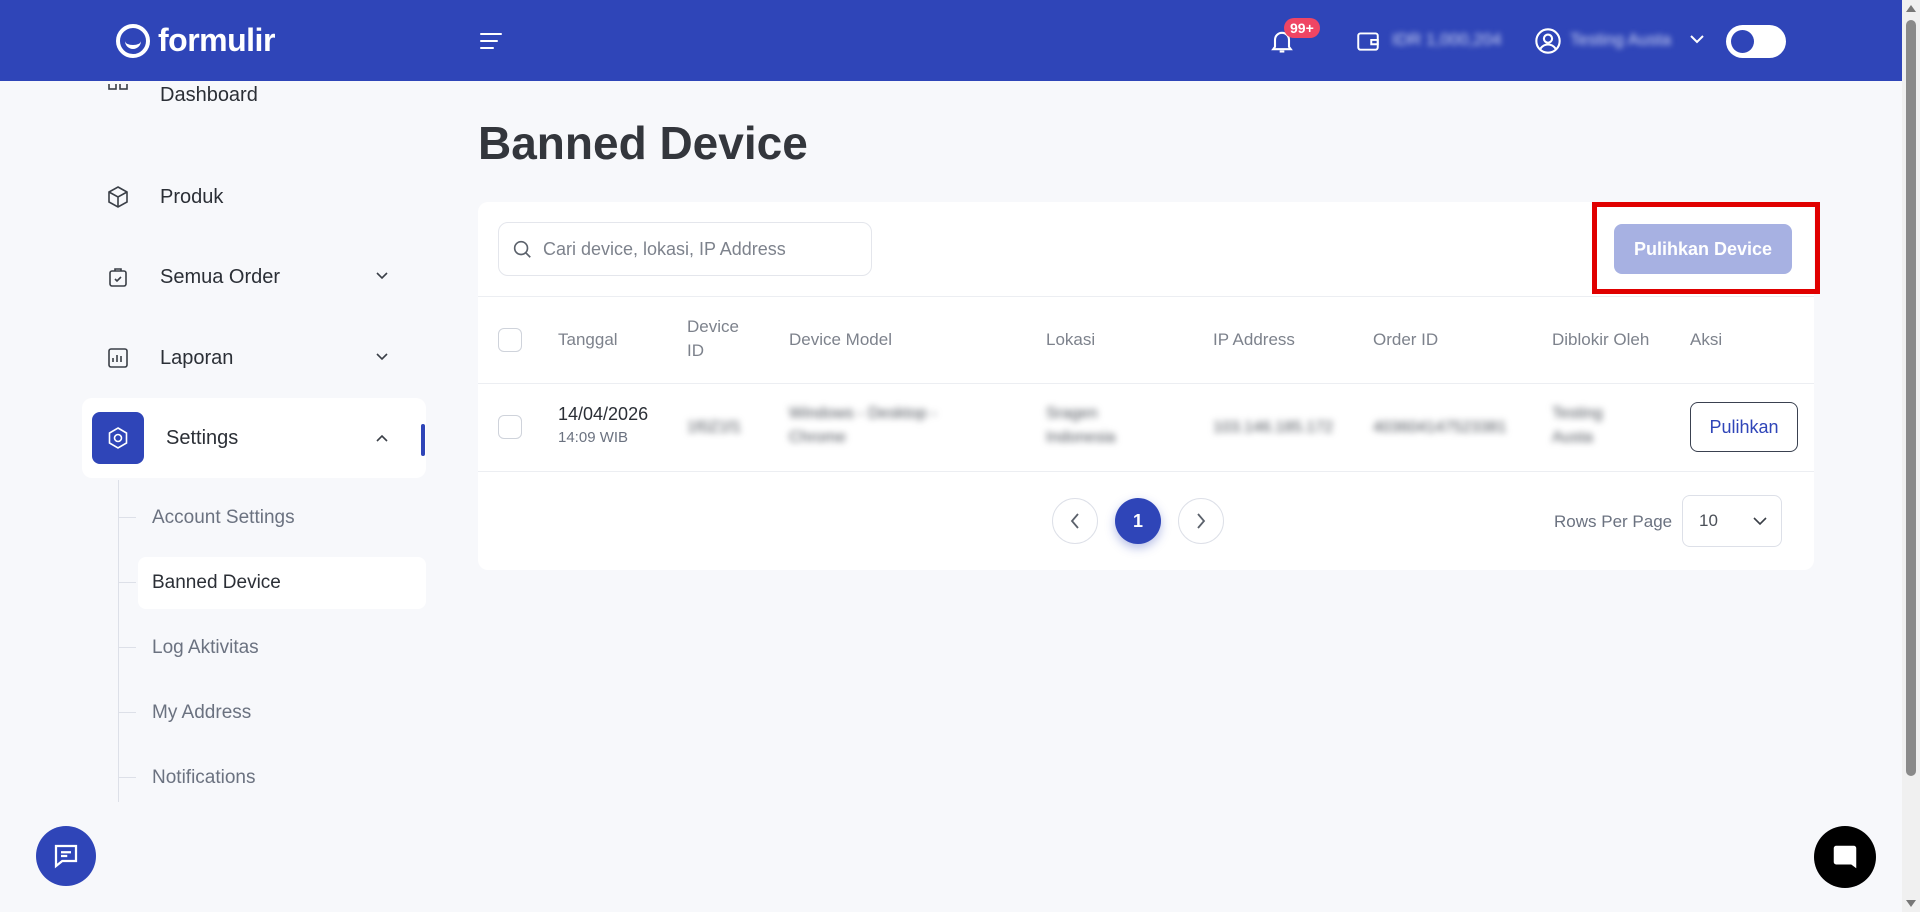 This screenshot has width=1920, height=912. I want to click on wallet-icon, so click(1368, 41).